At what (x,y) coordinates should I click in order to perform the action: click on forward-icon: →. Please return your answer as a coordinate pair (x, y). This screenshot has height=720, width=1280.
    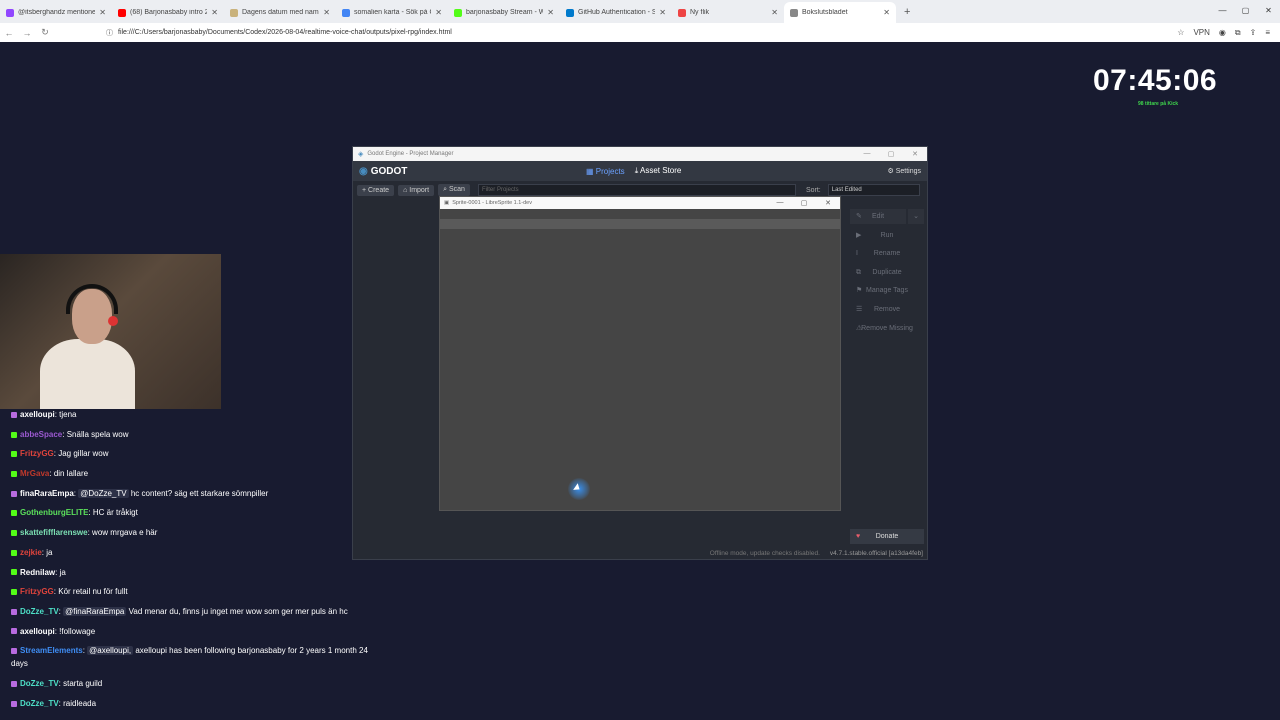
    Looking at the image, I should click on (27, 33).